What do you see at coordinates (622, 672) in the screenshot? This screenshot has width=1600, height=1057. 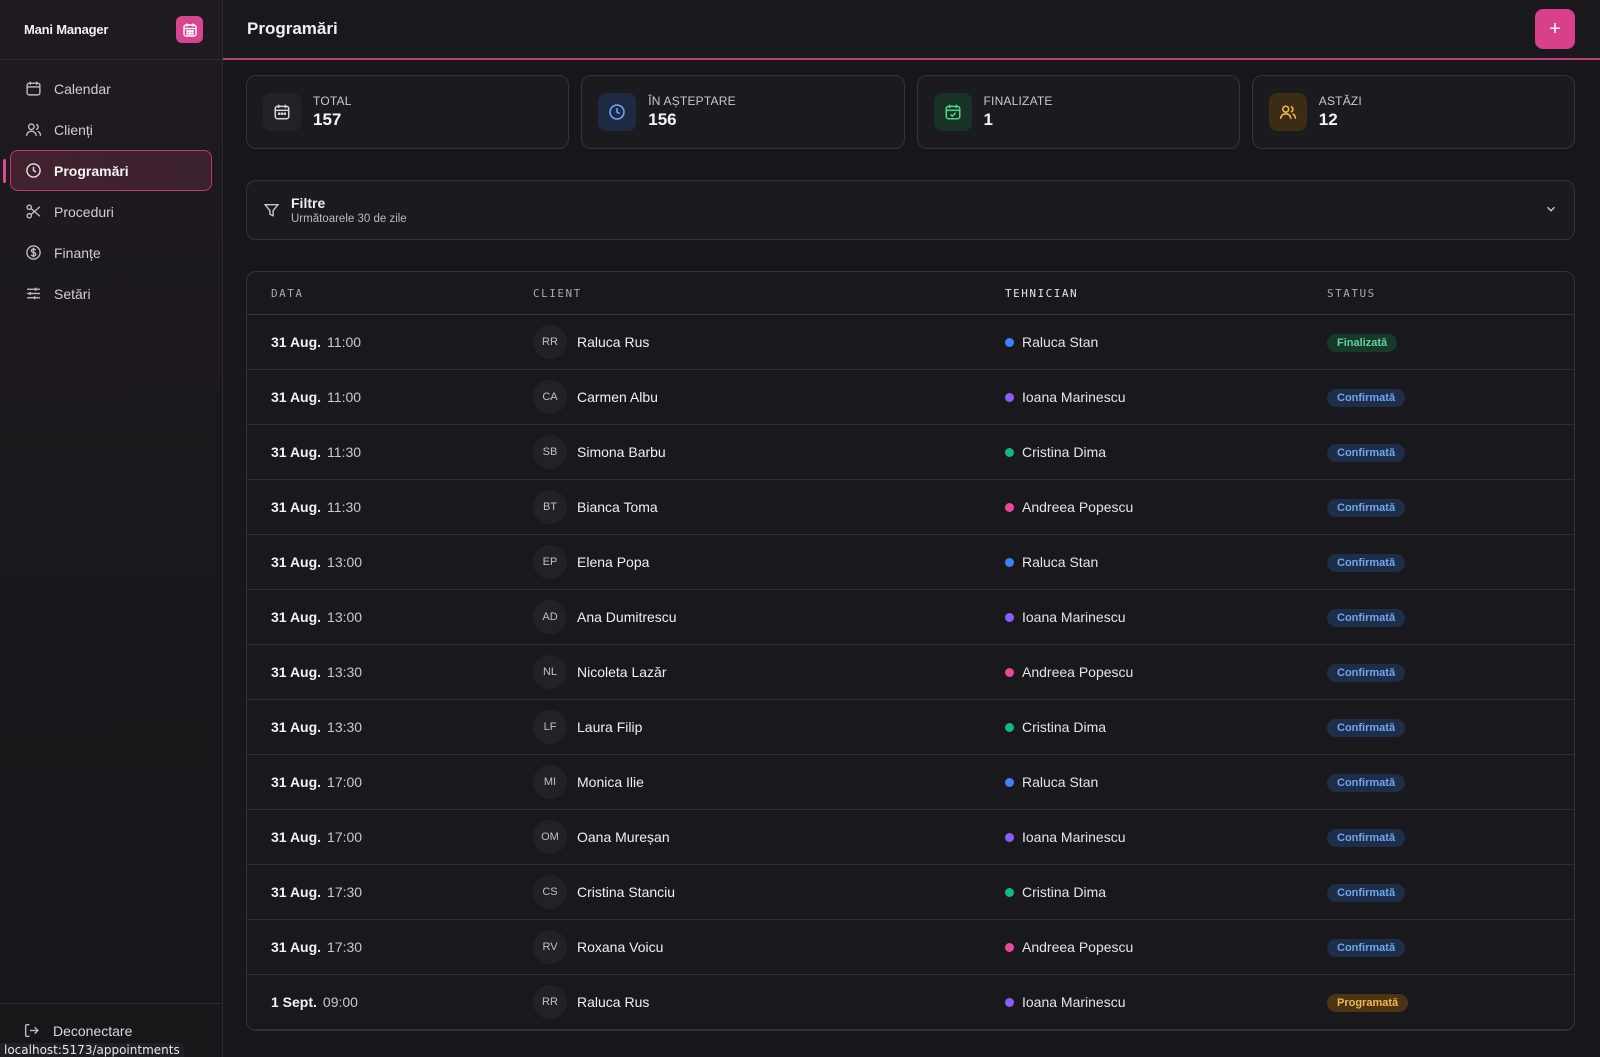 I see `client-name: Nicoleta Lazăr` at bounding box center [622, 672].